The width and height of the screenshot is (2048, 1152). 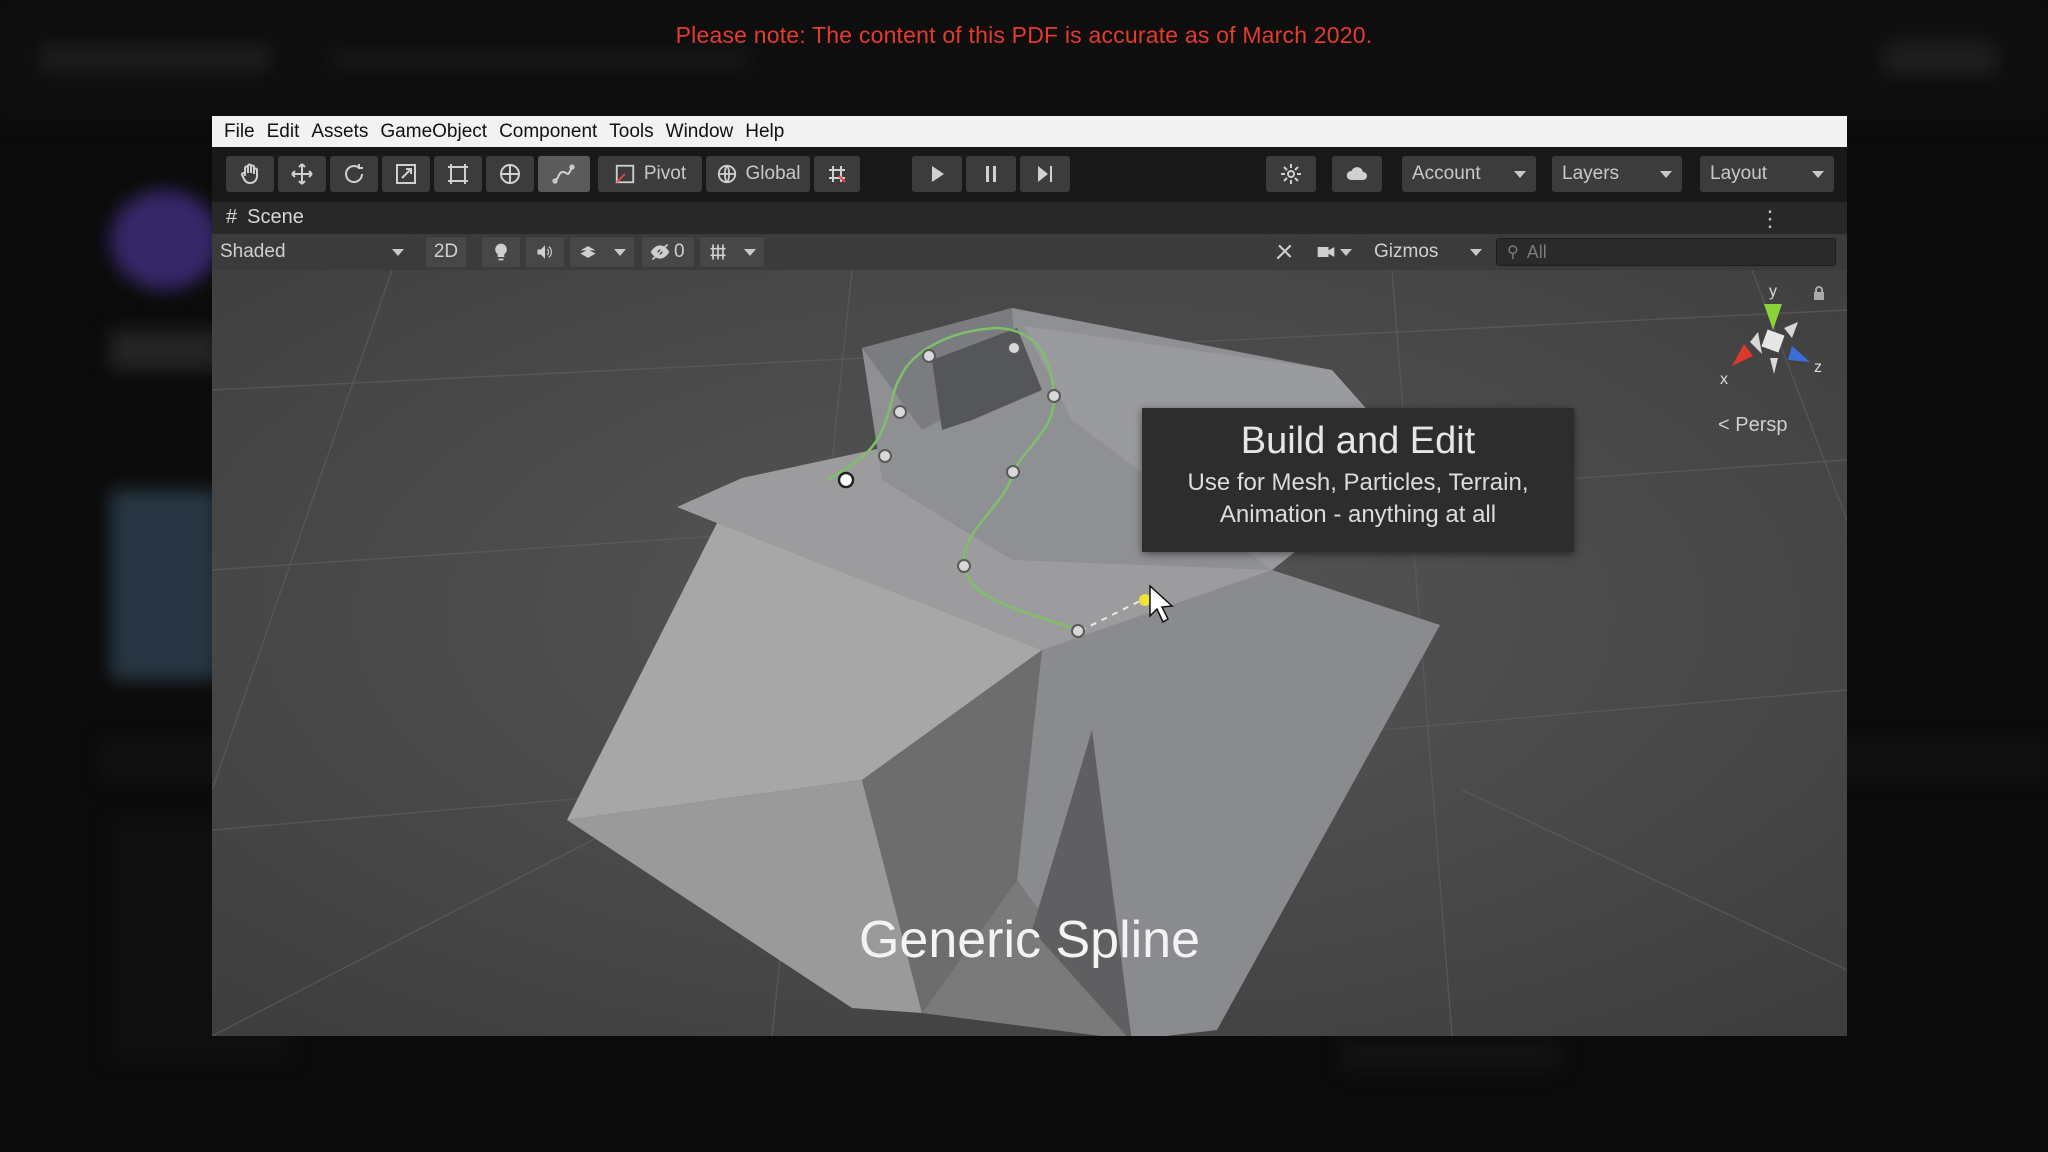 I want to click on grid-snapping-button, so click(x=837, y=174).